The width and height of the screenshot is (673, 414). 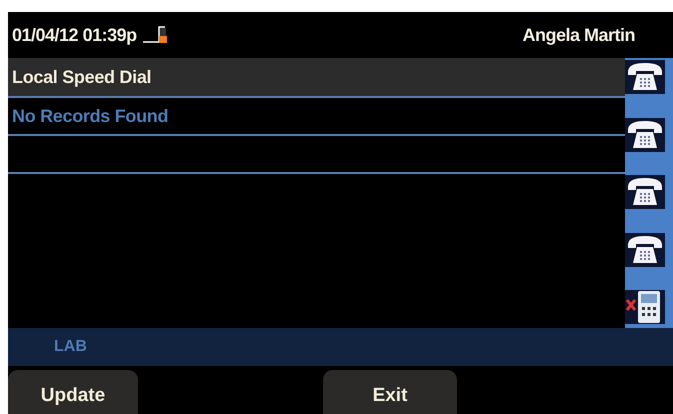 I want to click on list-title: Local Speed Dial, so click(x=316, y=78).